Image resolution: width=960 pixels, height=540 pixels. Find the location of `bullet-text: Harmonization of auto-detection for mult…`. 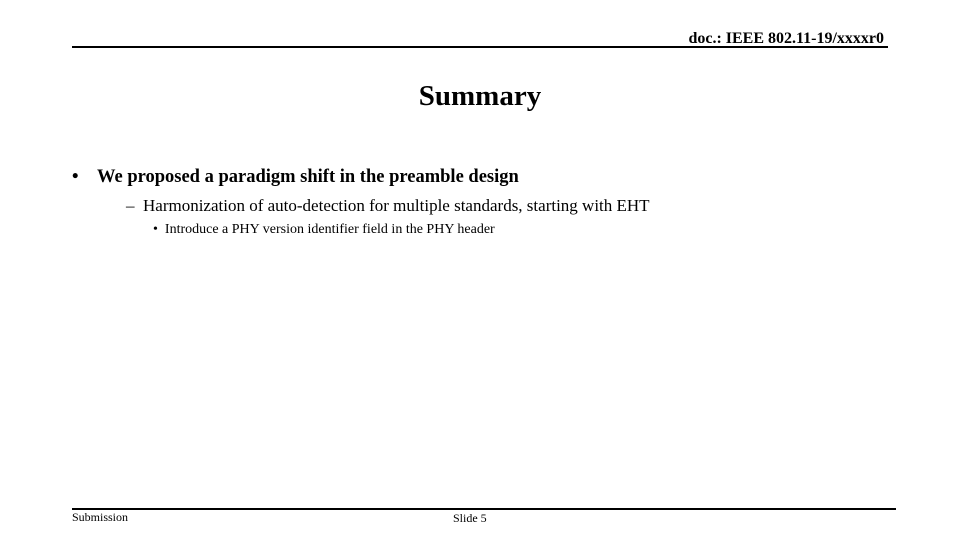

bullet-text: Harmonization of auto-detection for mult… is located at coordinates (396, 205).